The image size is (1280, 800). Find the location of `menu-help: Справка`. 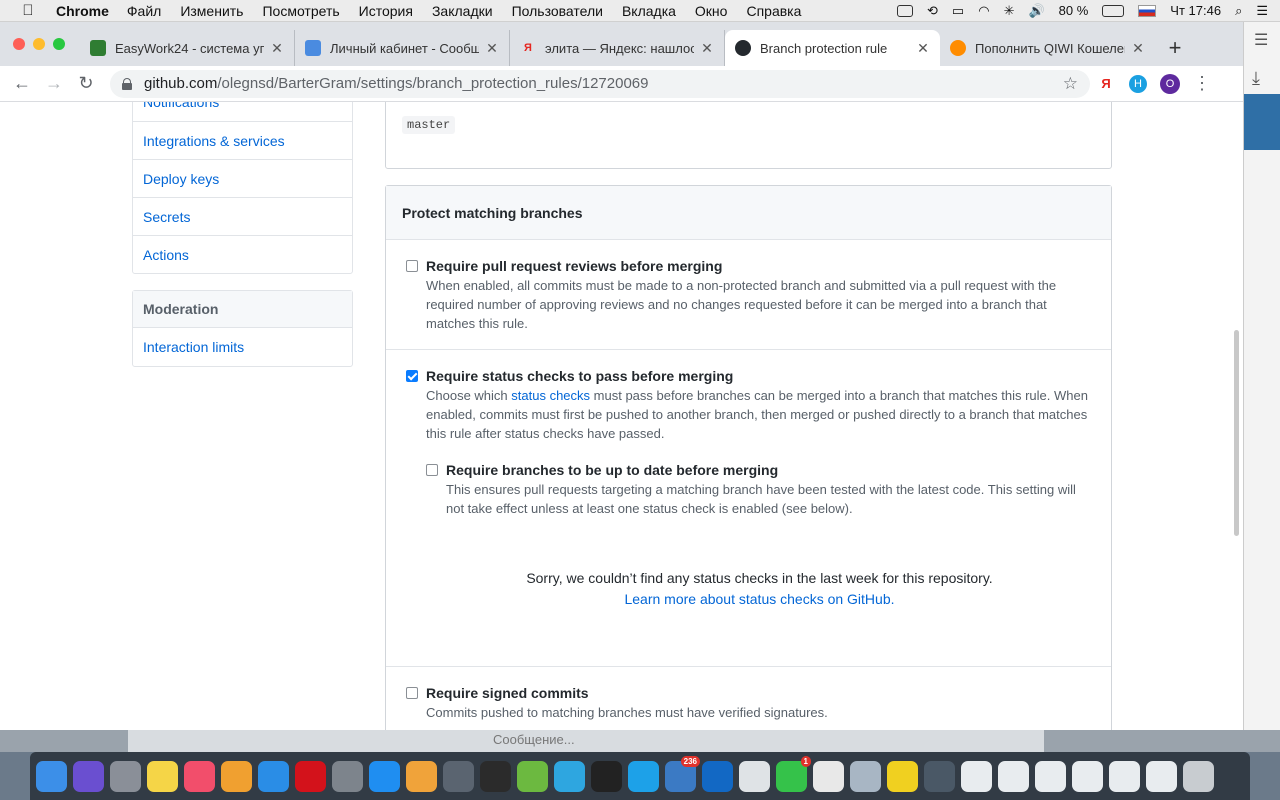

menu-help: Справка is located at coordinates (773, 11).